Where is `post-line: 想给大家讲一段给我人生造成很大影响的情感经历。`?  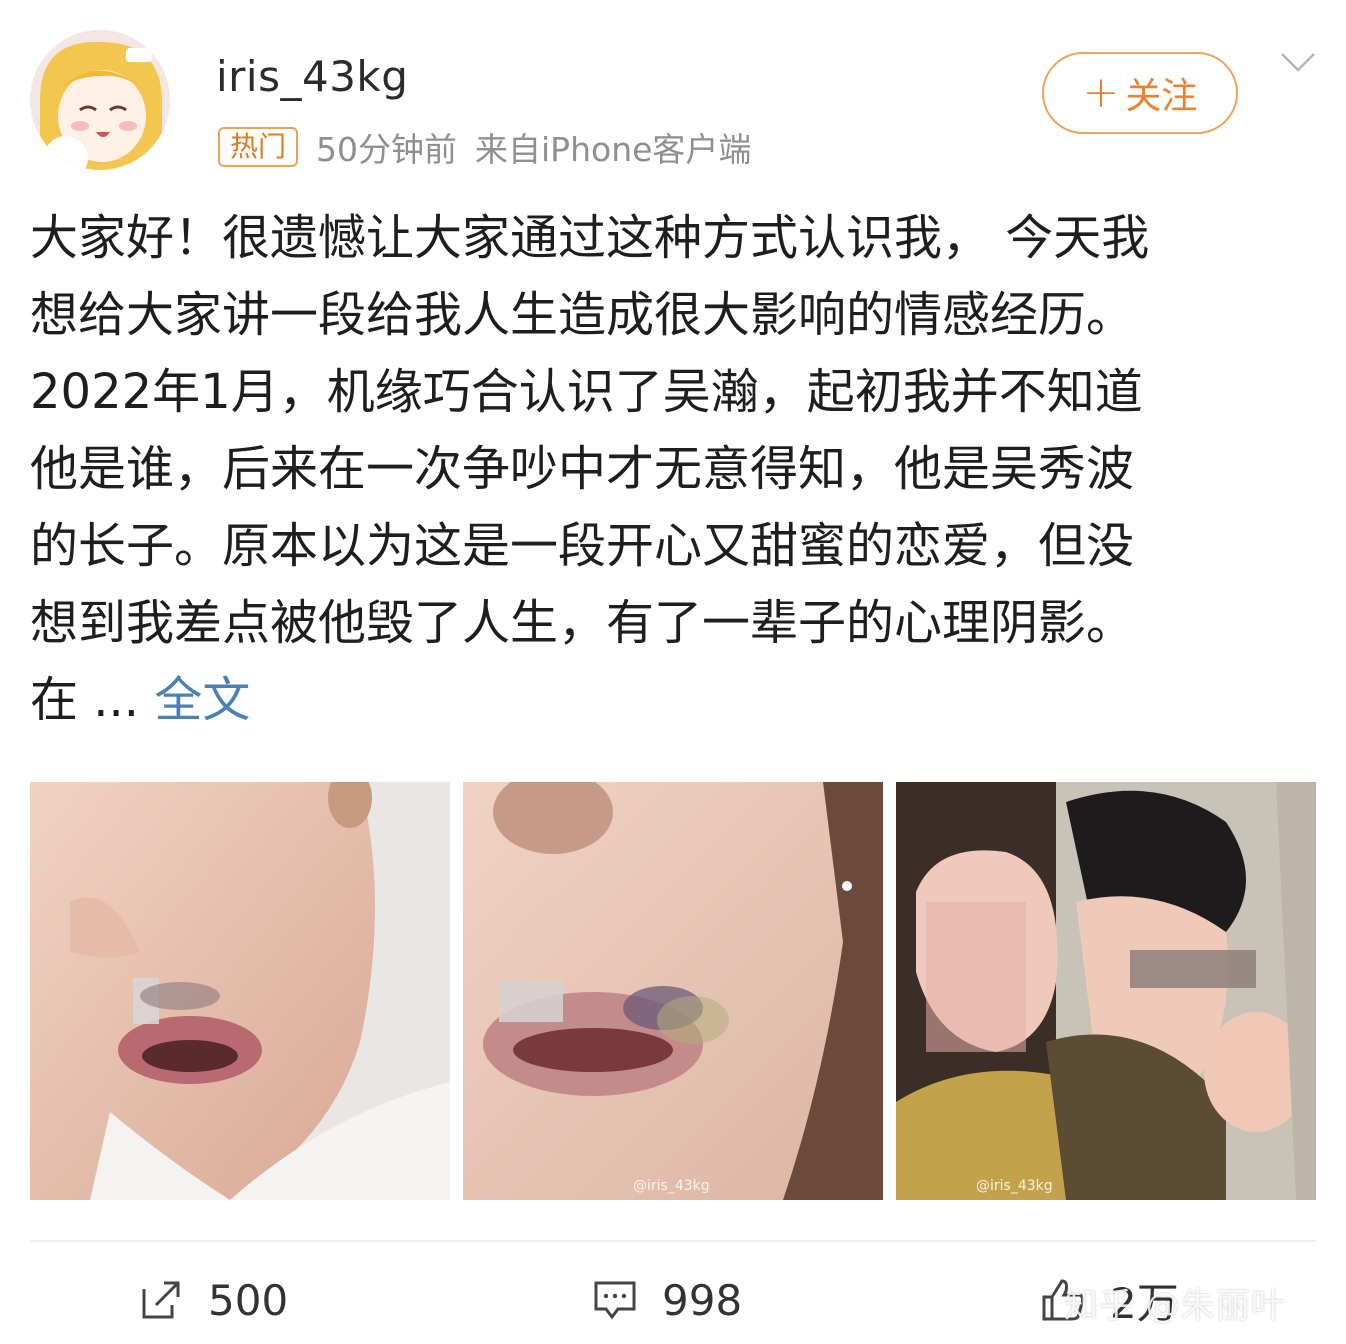 post-line: 想给大家讲一段给我人生造成很大影响的情感经历。 is located at coordinates (582, 315).